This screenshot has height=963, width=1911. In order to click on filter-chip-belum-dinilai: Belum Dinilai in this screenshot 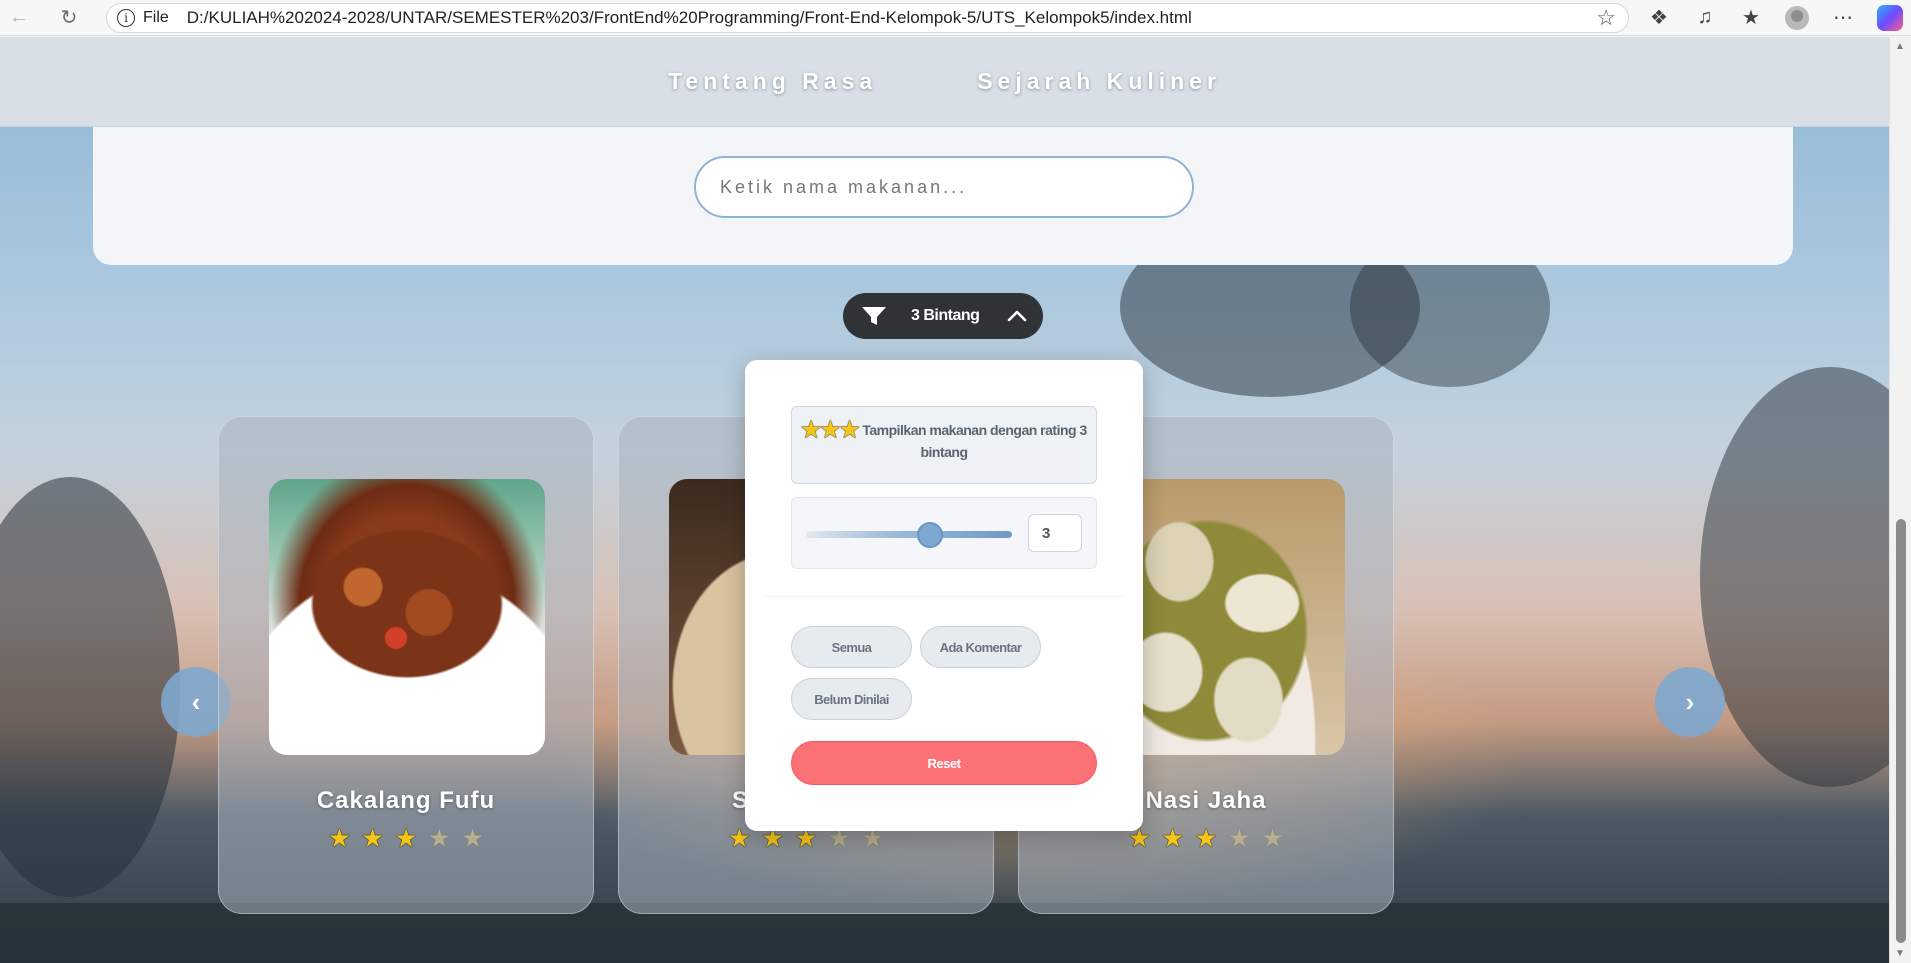, I will do `click(851, 699)`.